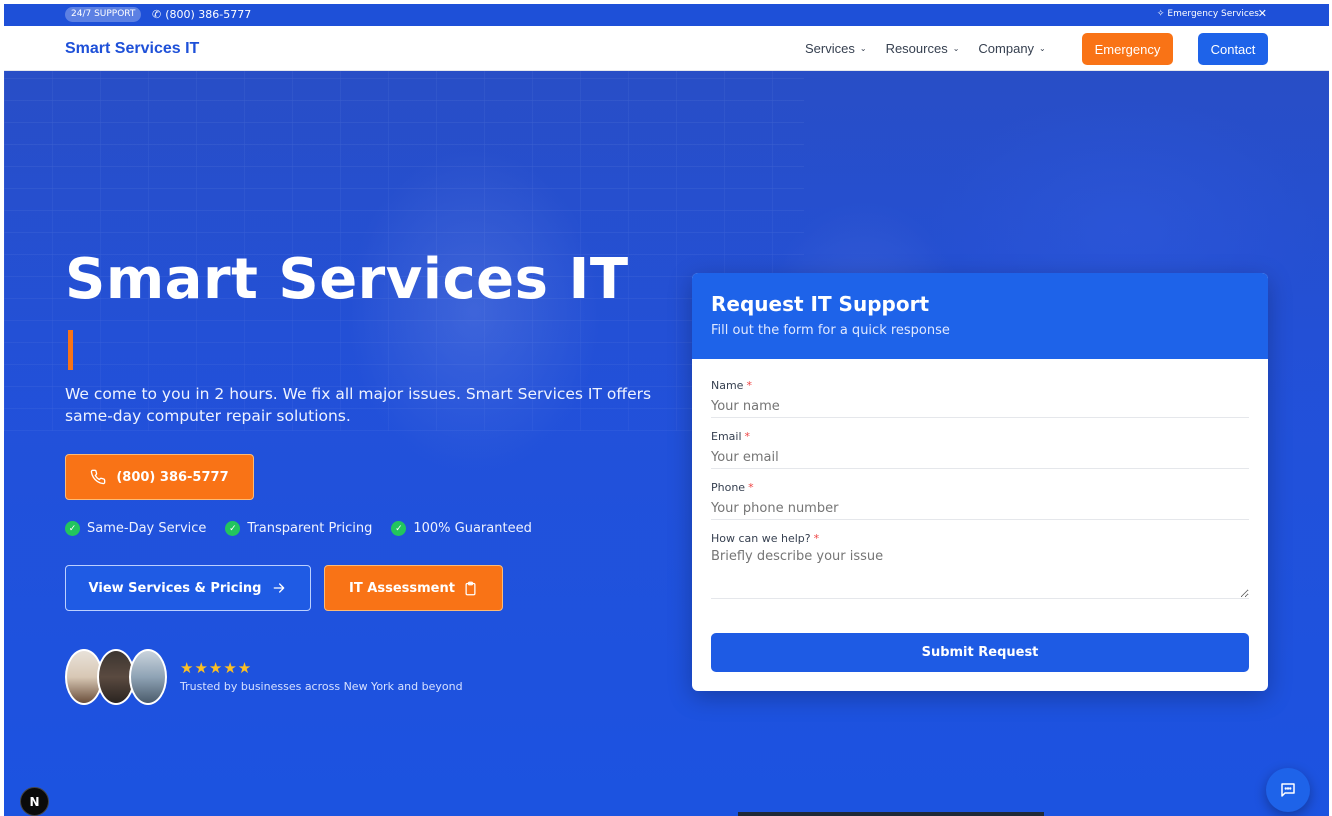 Image resolution: width=1332 pixels, height=816 pixels. Describe the element at coordinates (916, 48) in the screenshot. I see `nav-item-label: Resources` at that location.